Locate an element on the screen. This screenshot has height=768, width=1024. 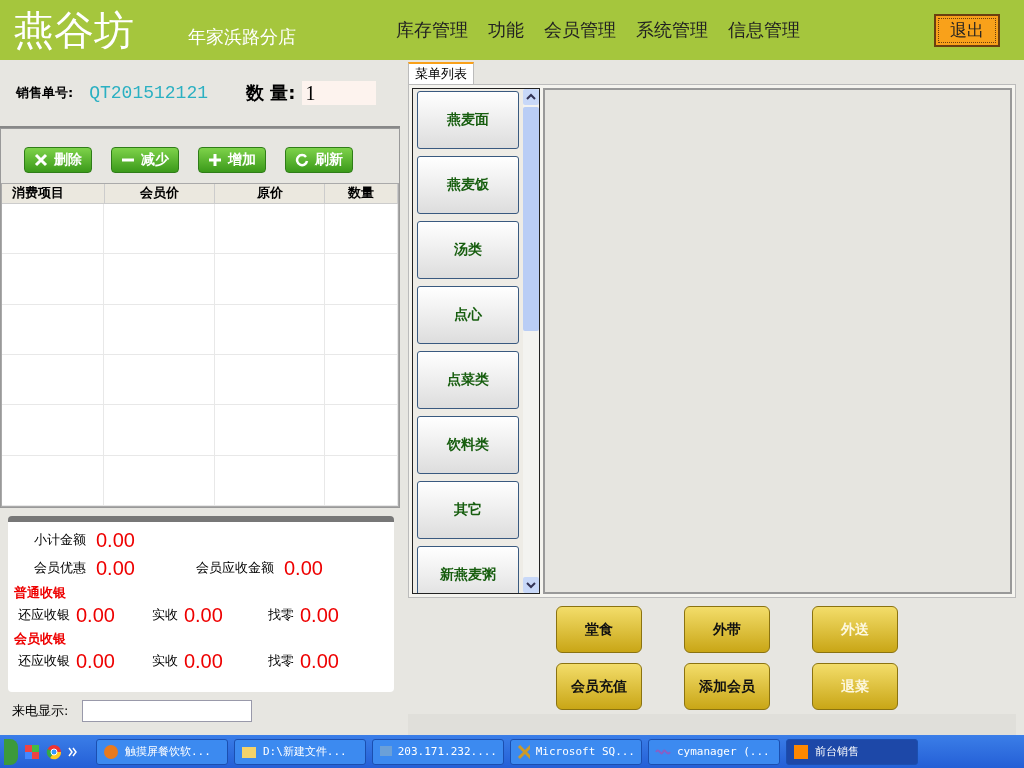
receivable-value: 0.00 is located at coordinates (303, 568).